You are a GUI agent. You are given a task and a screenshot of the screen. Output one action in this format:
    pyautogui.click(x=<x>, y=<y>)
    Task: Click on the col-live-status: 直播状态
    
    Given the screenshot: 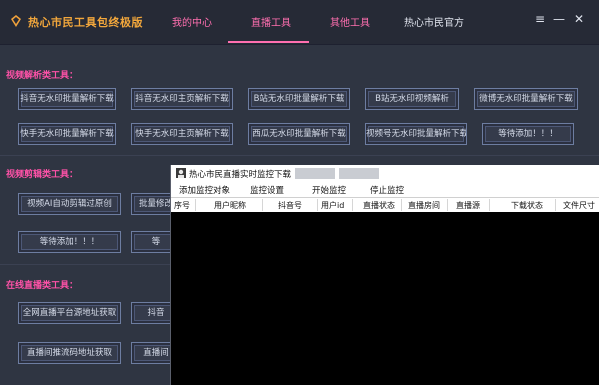 What is the action you would take?
    pyautogui.click(x=379, y=205)
    